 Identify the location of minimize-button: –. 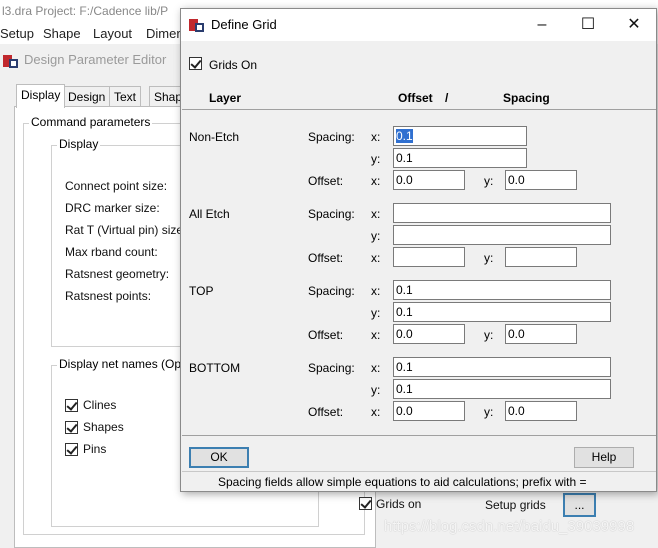
(542, 25).